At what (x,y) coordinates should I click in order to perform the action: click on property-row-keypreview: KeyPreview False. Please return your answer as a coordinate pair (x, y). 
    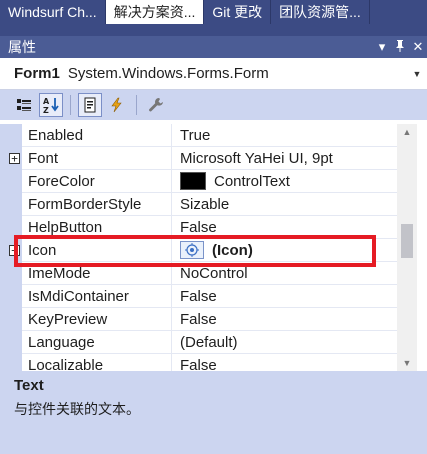
    Looking at the image, I should click on (209, 319).